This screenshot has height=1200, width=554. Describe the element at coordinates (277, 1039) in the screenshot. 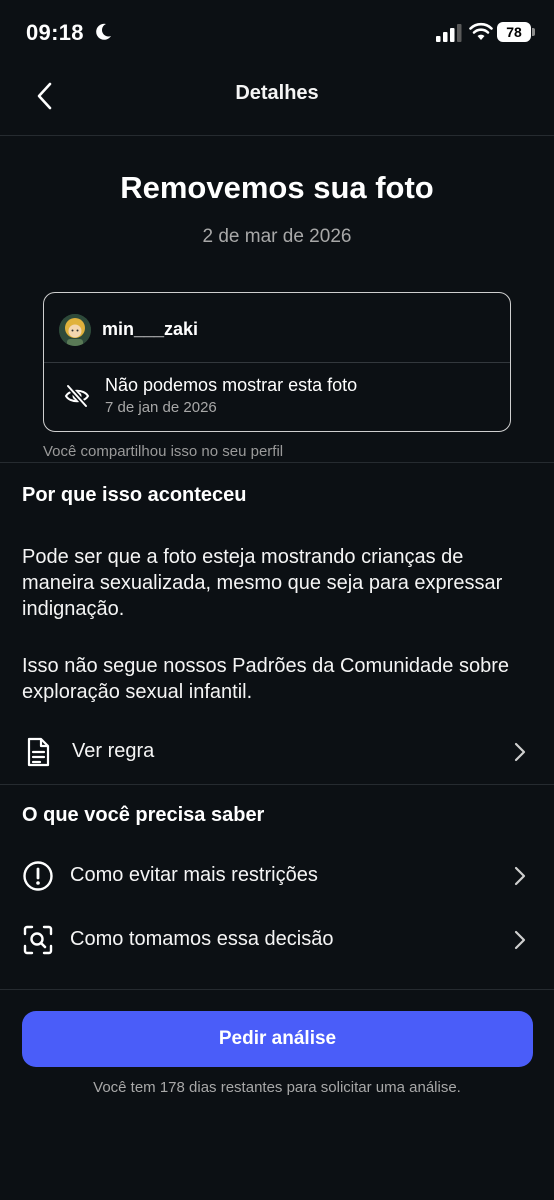

I see `request-review-button: Pedir análise` at that location.